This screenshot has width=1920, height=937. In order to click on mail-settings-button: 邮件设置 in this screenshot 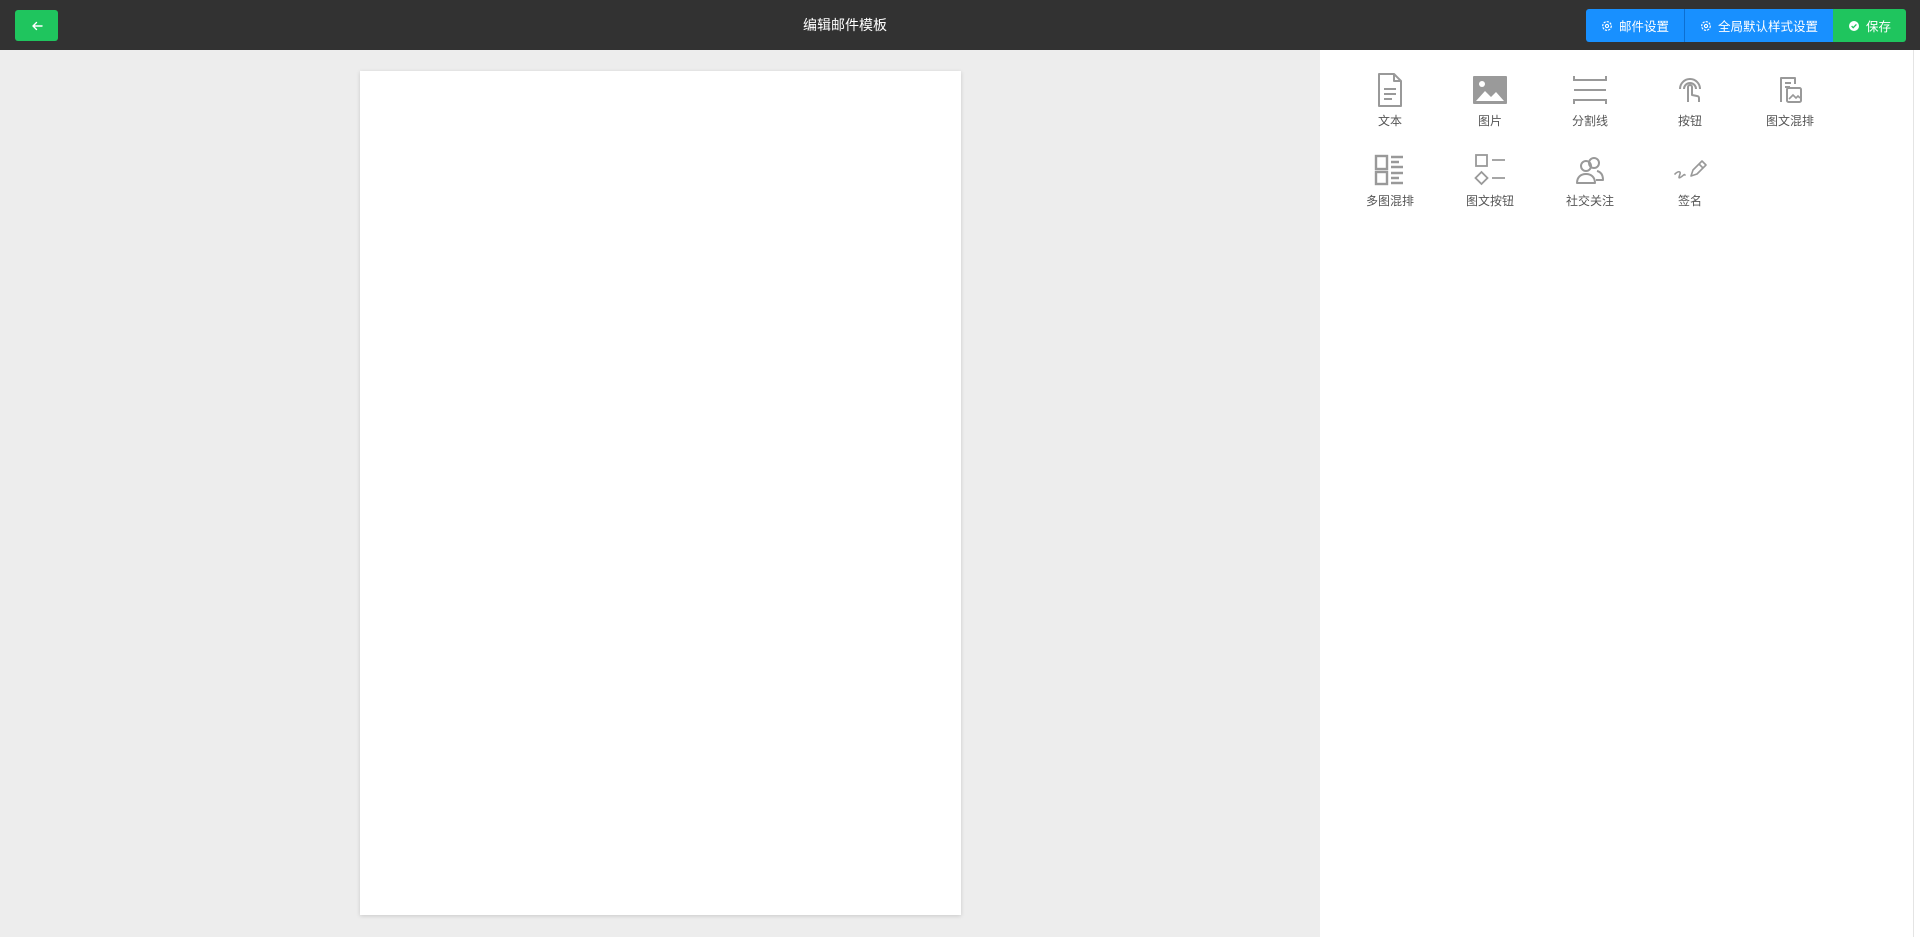, I will do `click(1634, 25)`.